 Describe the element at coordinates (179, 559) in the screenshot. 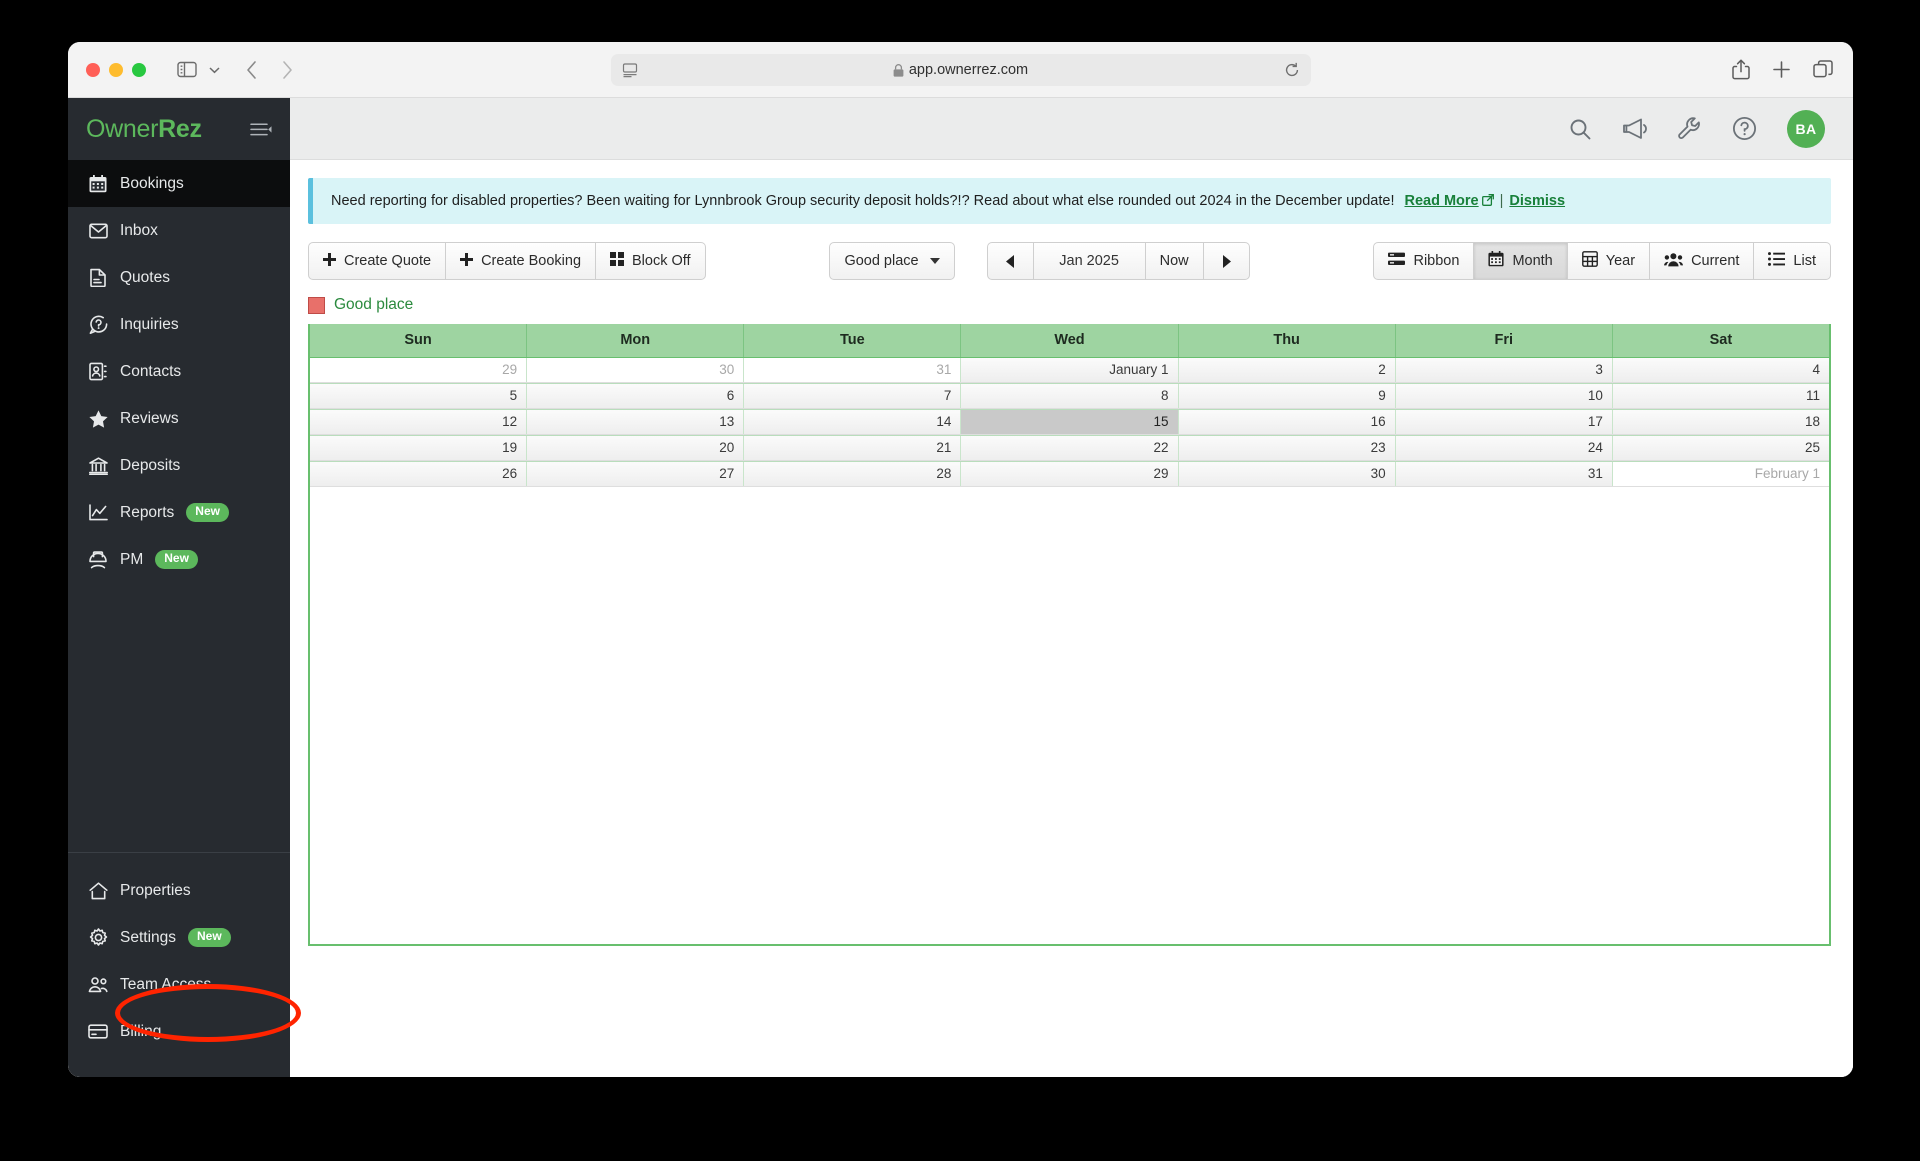

I see `sidebar-item-pm: PM New` at that location.